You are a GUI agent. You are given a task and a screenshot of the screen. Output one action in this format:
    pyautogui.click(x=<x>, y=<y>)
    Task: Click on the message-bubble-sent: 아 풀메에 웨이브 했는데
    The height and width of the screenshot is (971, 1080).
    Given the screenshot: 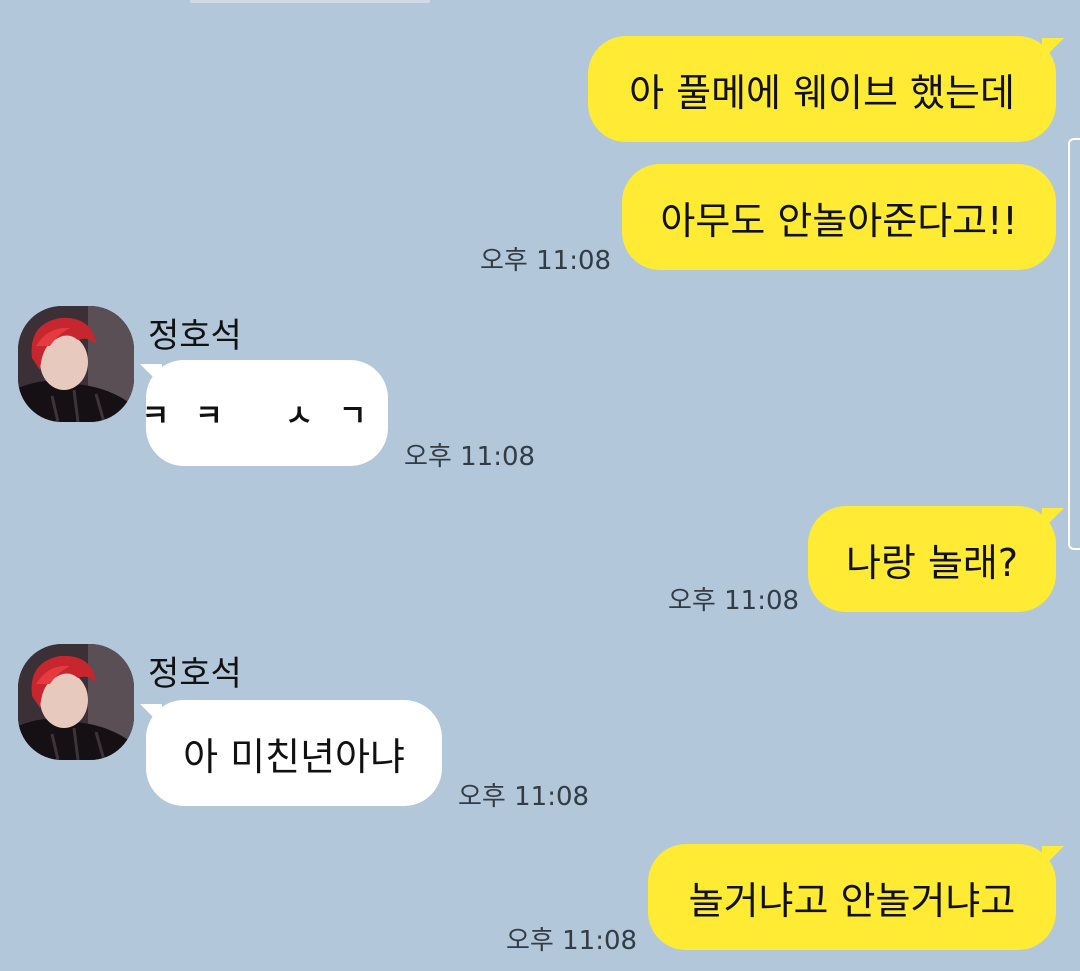 What is the action you would take?
    pyautogui.click(x=822, y=89)
    